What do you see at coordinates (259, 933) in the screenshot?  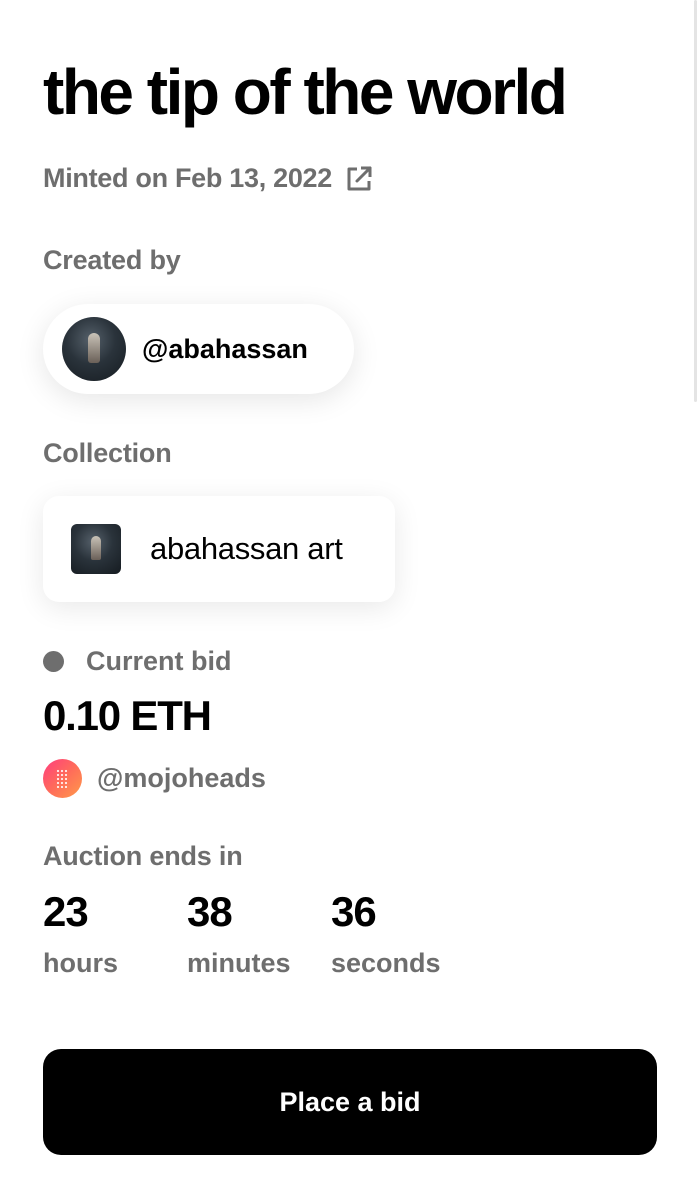 I see `countdown-minutes: 38 minutes` at bounding box center [259, 933].